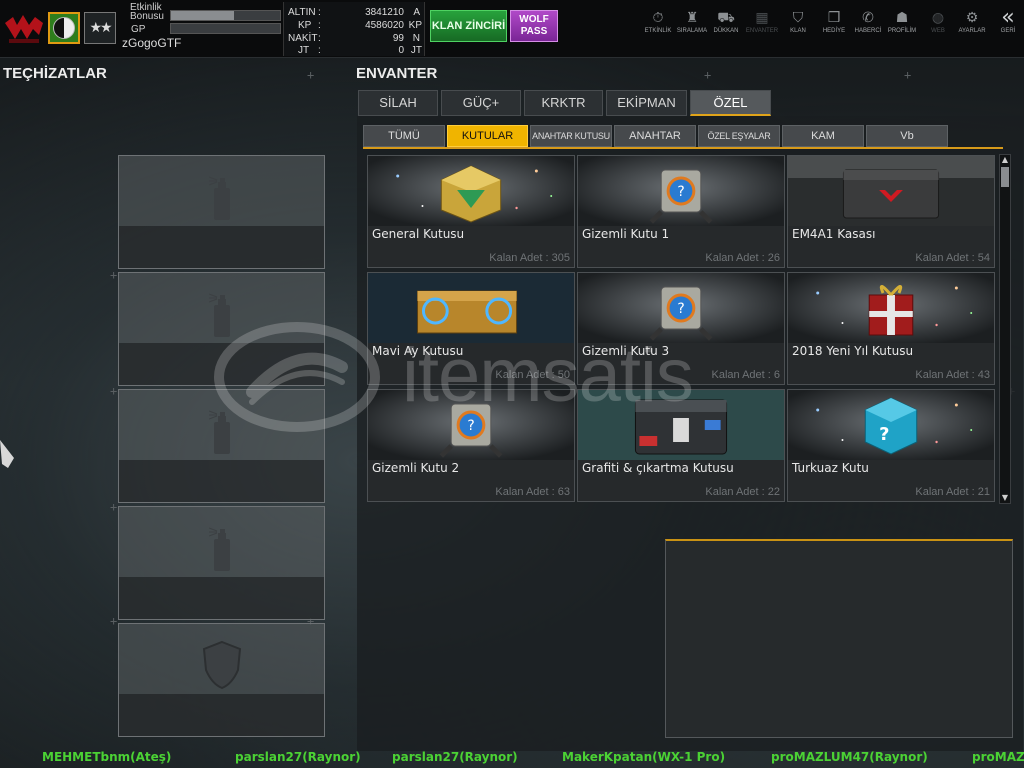  Describe the element at coordinates (823, 136) in the screenshot. I see `subtab-5: KAM` at that location.